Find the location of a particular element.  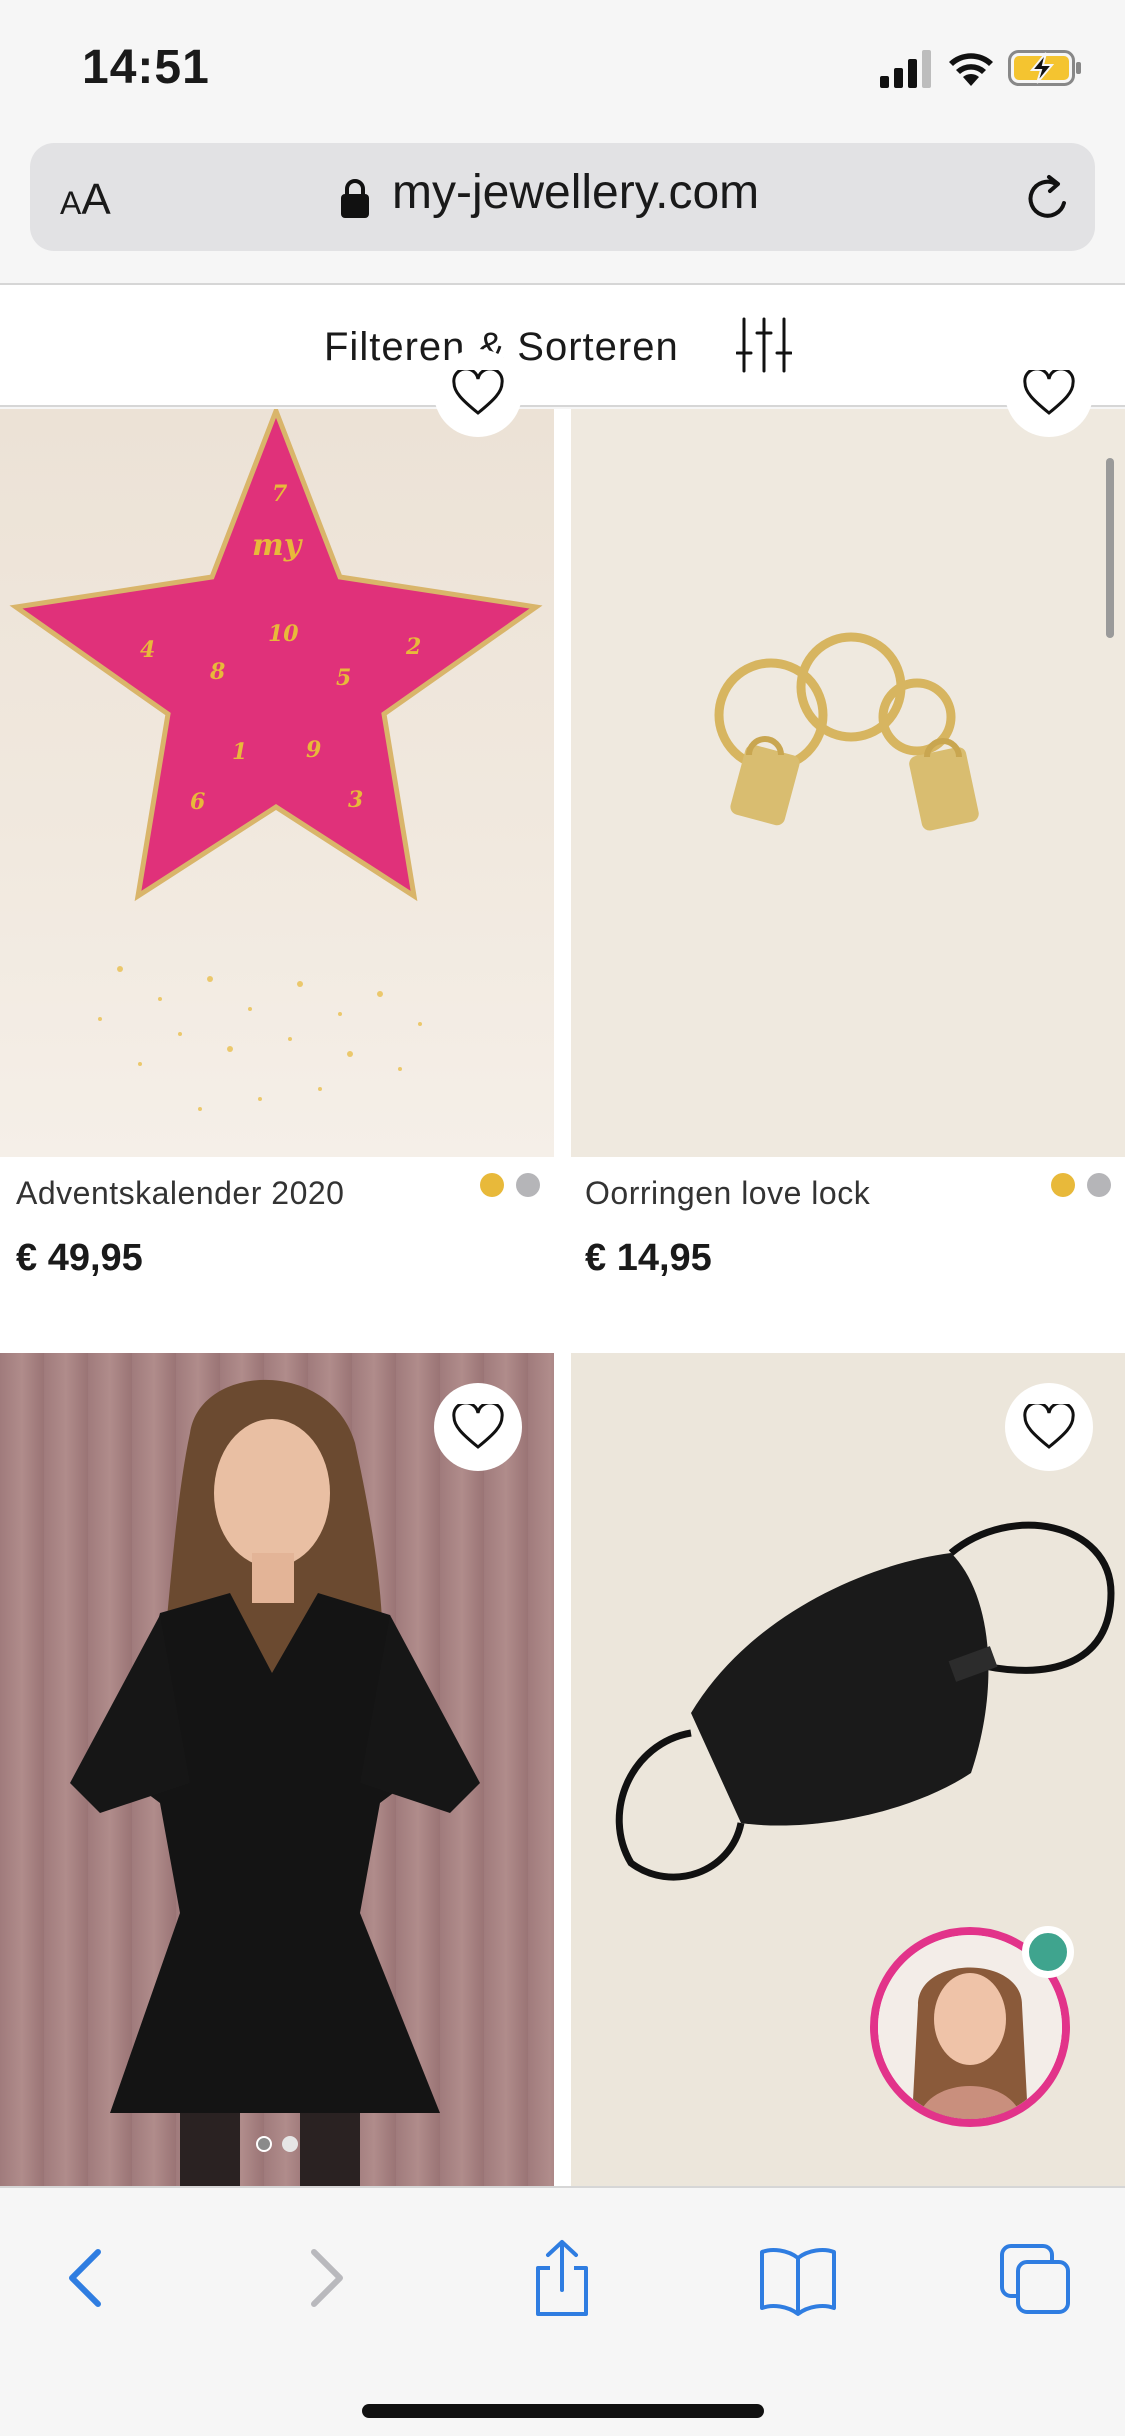

model-dress-image is located at coordinates (275, 1782).